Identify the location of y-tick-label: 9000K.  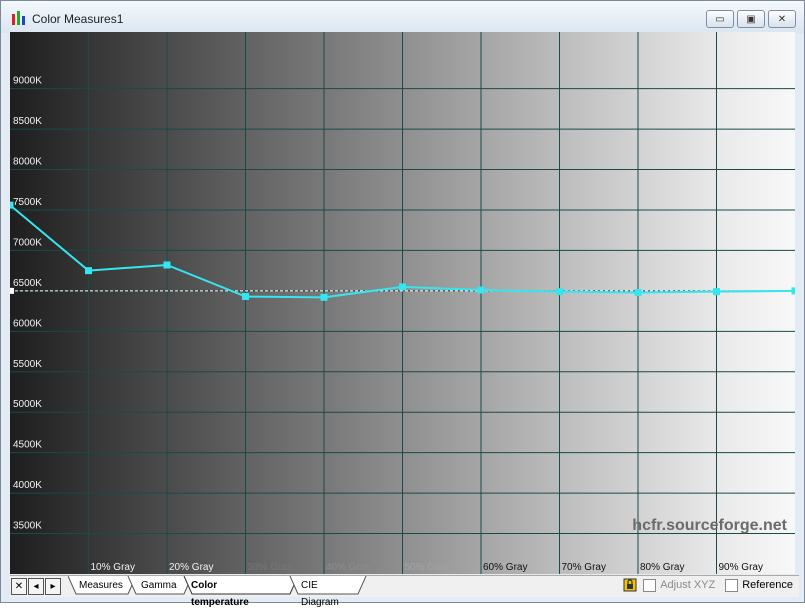
(27, 81).